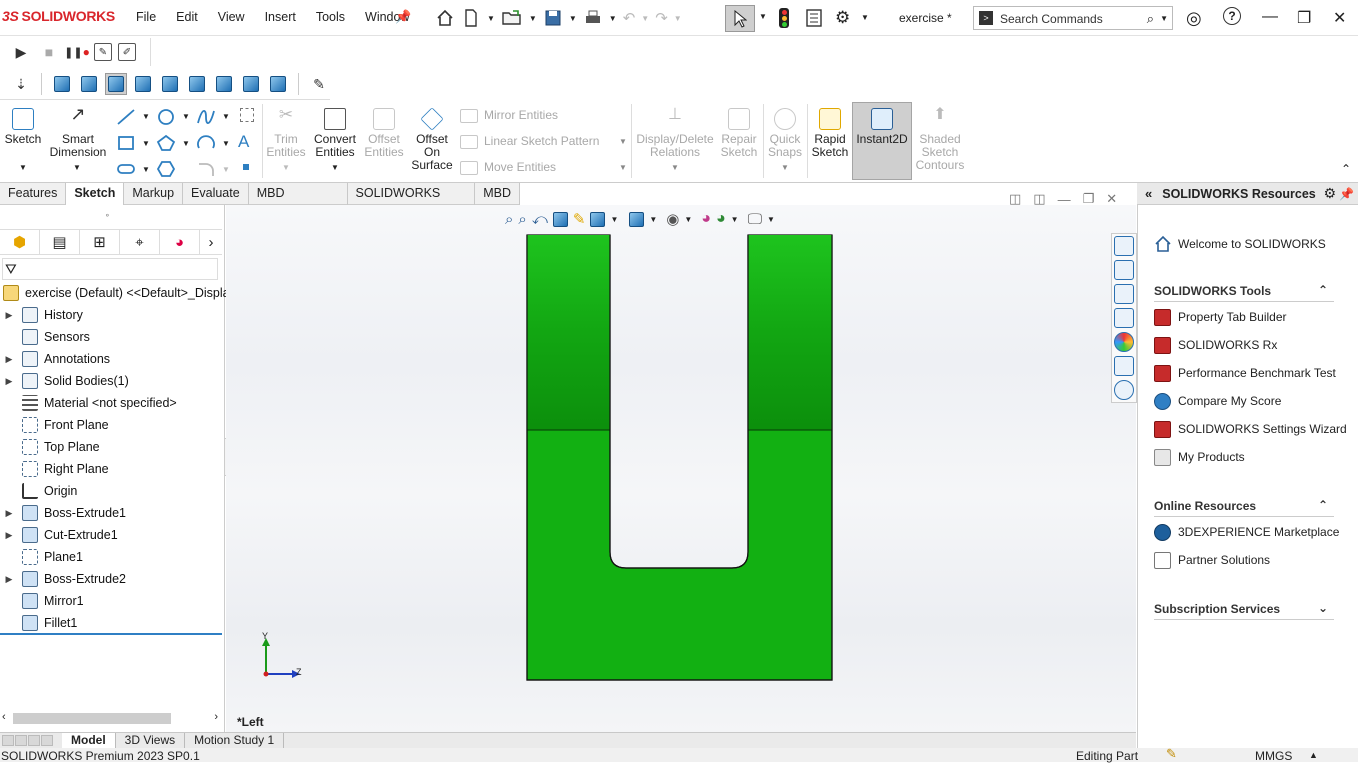 The height and width of the screenshot is (764, 1358). I want to click on tree-item-boss-extrude1: ▶ Boss-Extrude1, so click(63, 513).